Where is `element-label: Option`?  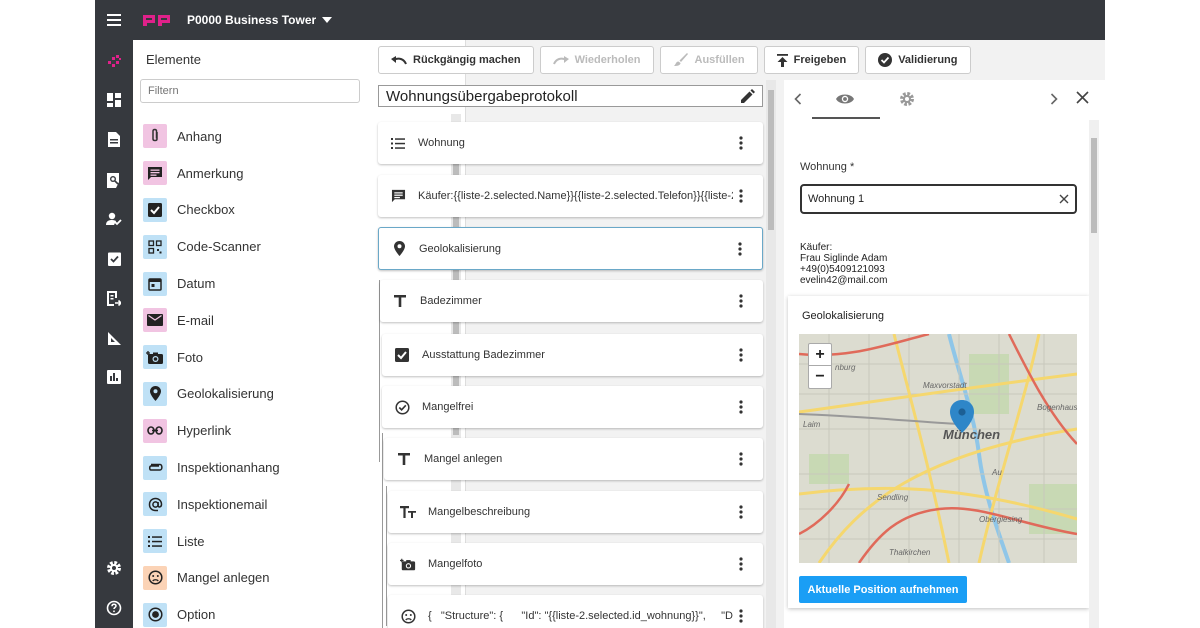 element-label: Option is located at coordinates (196, 615).